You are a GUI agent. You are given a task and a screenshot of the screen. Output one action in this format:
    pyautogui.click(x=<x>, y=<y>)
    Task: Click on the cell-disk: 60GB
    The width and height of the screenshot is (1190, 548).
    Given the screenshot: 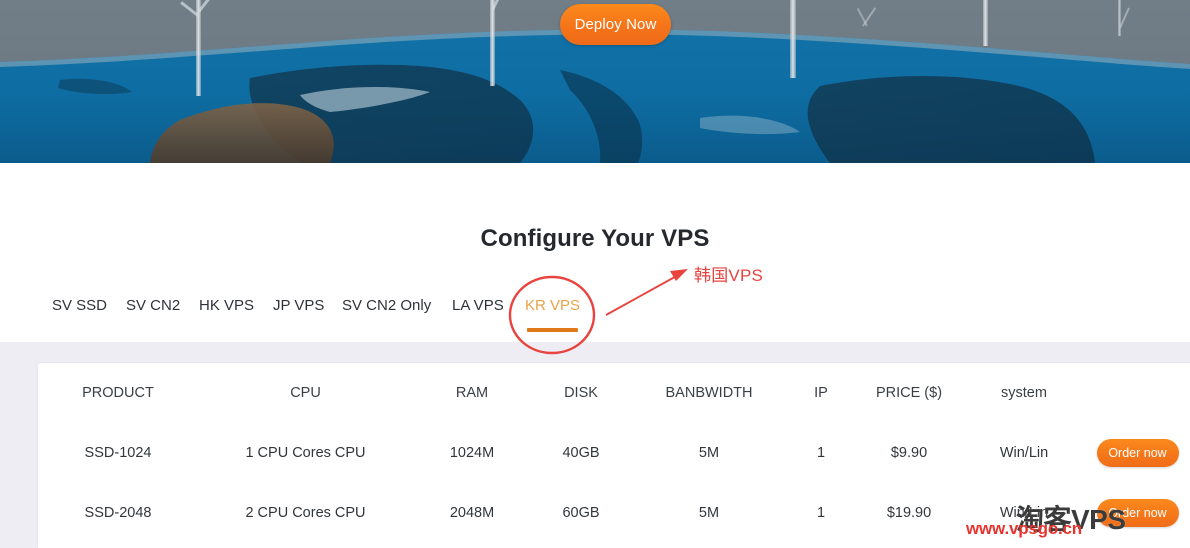 What is the action you would take?
    pyautogui.click(x=581, y=513)
    